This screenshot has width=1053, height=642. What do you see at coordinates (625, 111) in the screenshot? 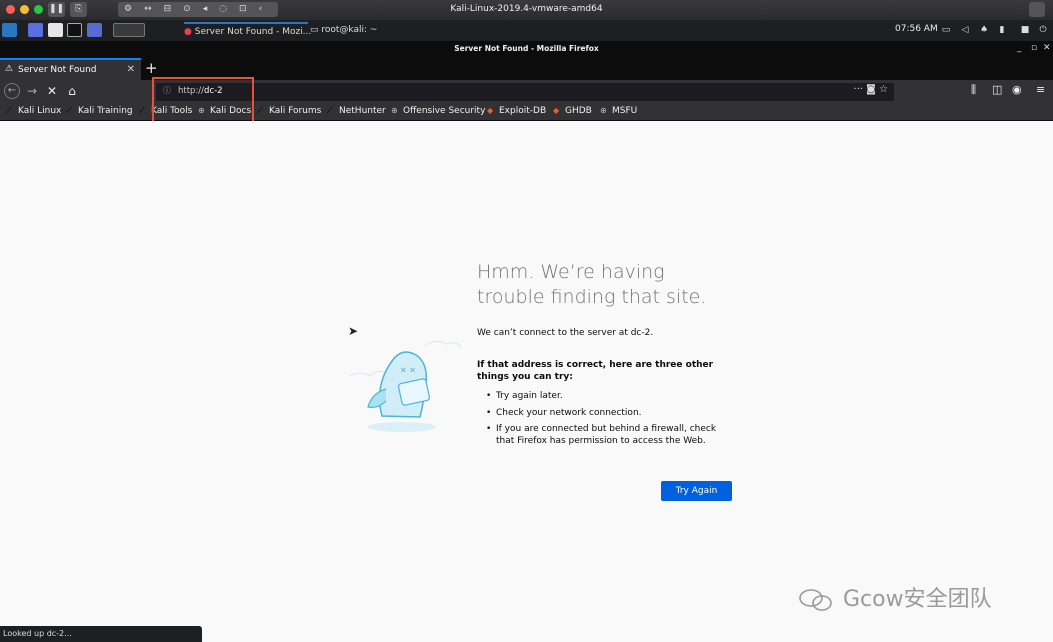
I see `bookmark-label: MSFU` at bounding box center [625, 111].